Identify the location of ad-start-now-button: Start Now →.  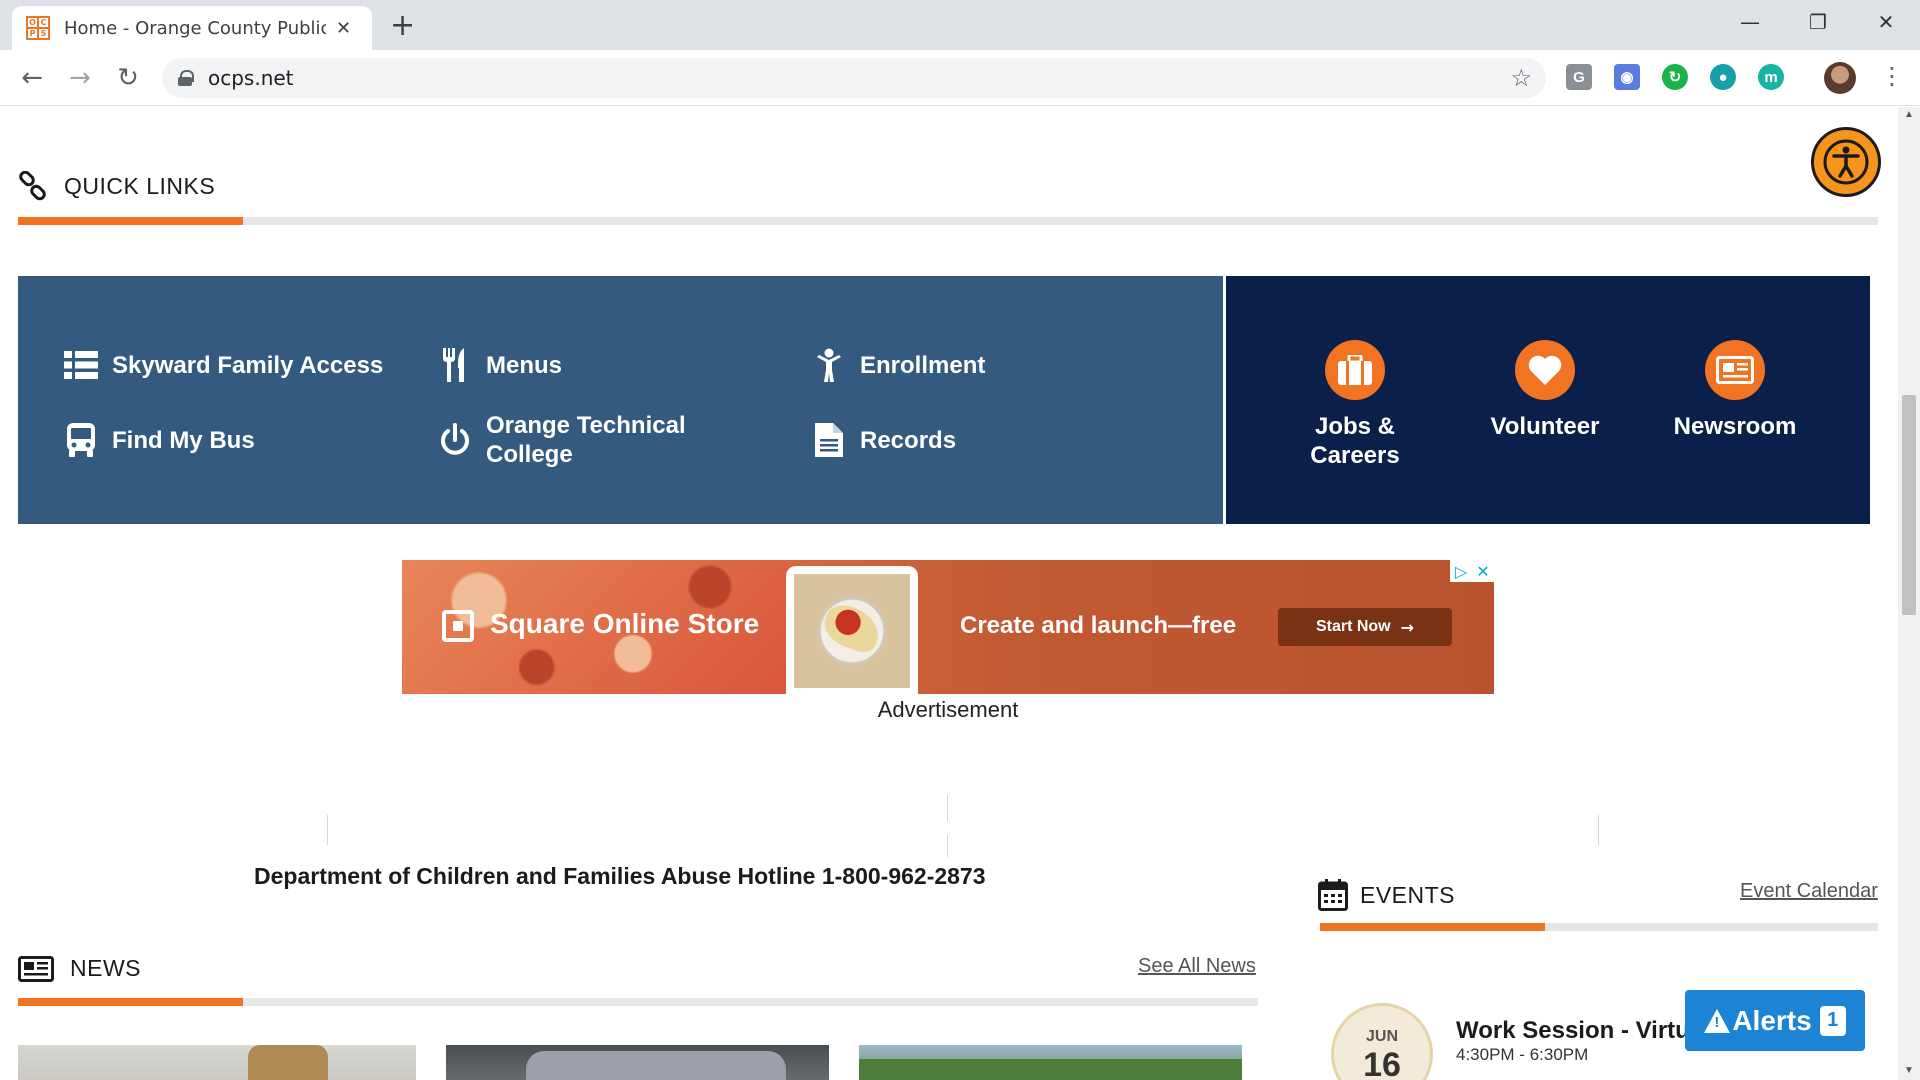
(1365, 627).